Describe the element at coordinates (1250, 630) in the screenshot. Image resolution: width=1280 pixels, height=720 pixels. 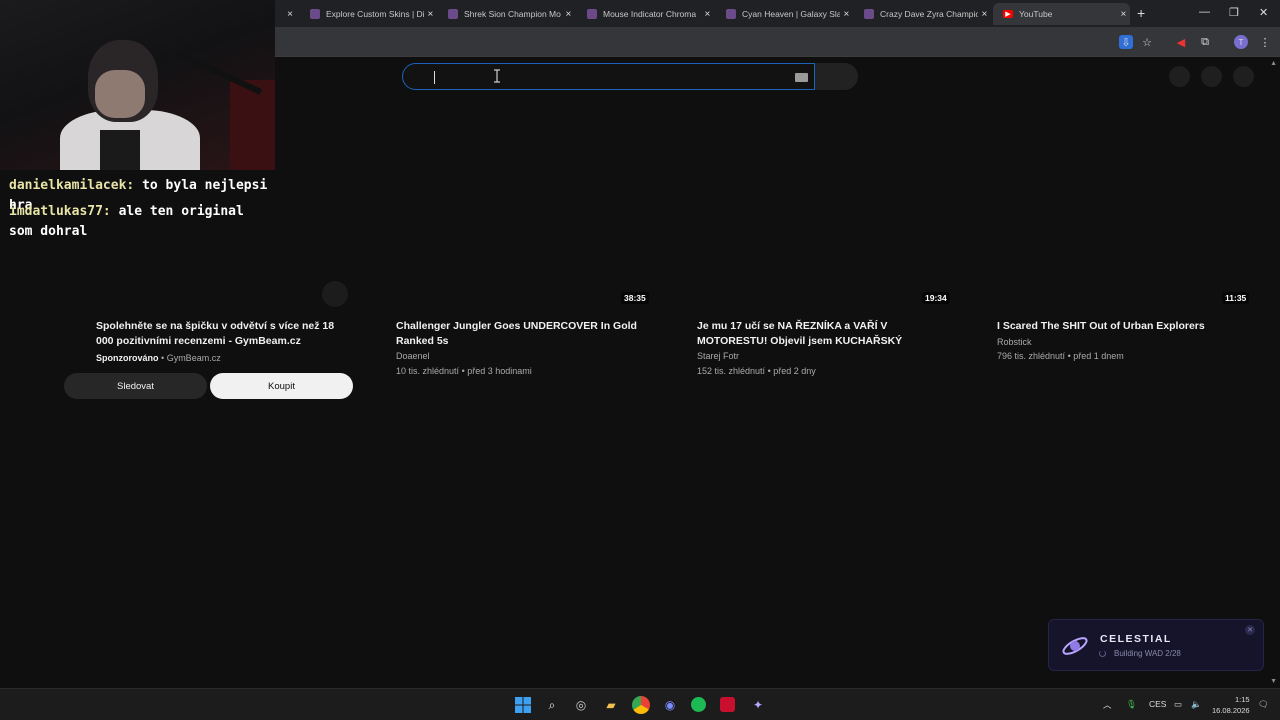
I see `close-icon: ✕` at that location.